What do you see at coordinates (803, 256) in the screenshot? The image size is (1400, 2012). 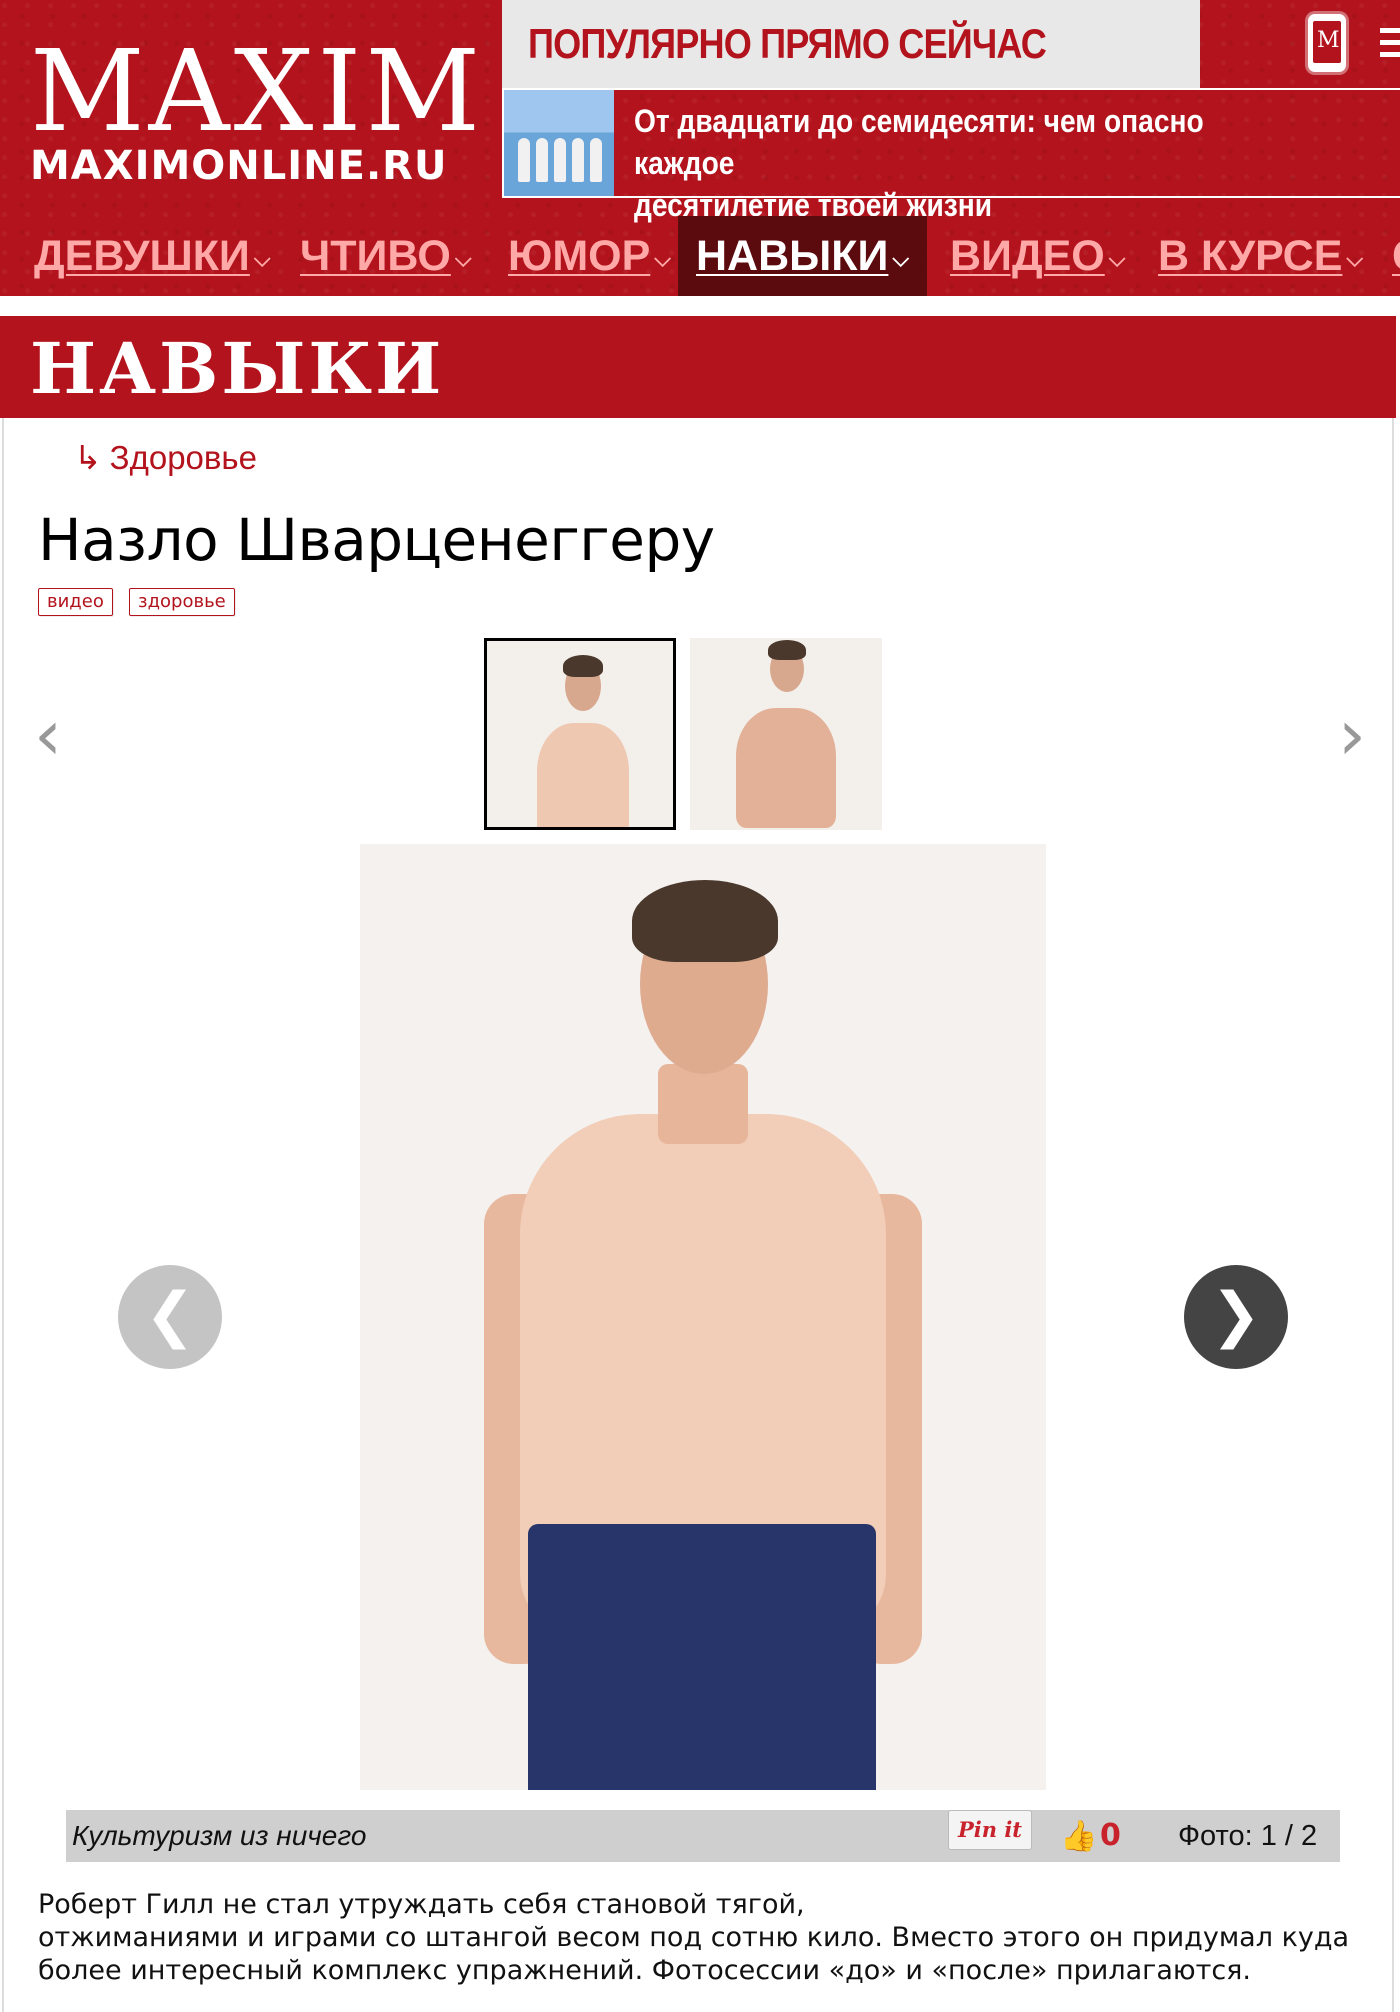 I see `nav-item-navyki: НАВЫКИ ⌵` at bounding box center [803, 256].